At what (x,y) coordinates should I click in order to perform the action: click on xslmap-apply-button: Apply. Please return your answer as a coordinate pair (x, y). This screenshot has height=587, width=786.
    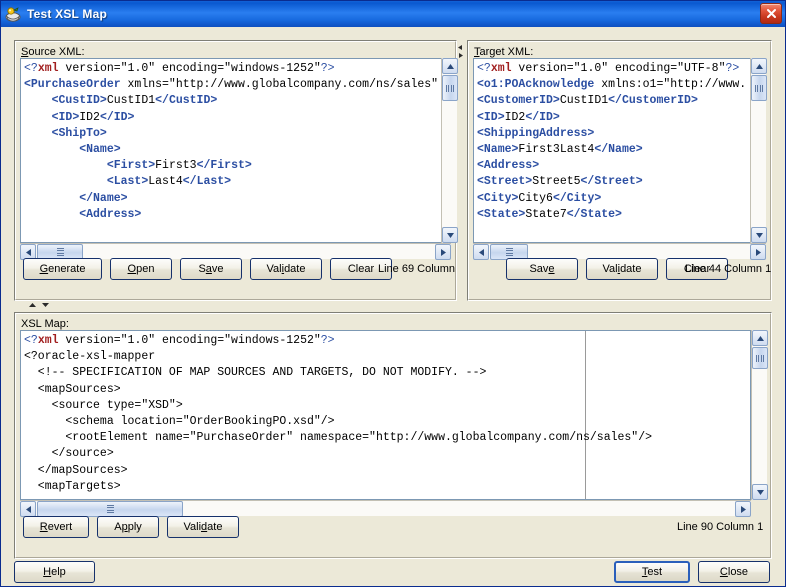
    Looking at the image, I should click on (128, 527).